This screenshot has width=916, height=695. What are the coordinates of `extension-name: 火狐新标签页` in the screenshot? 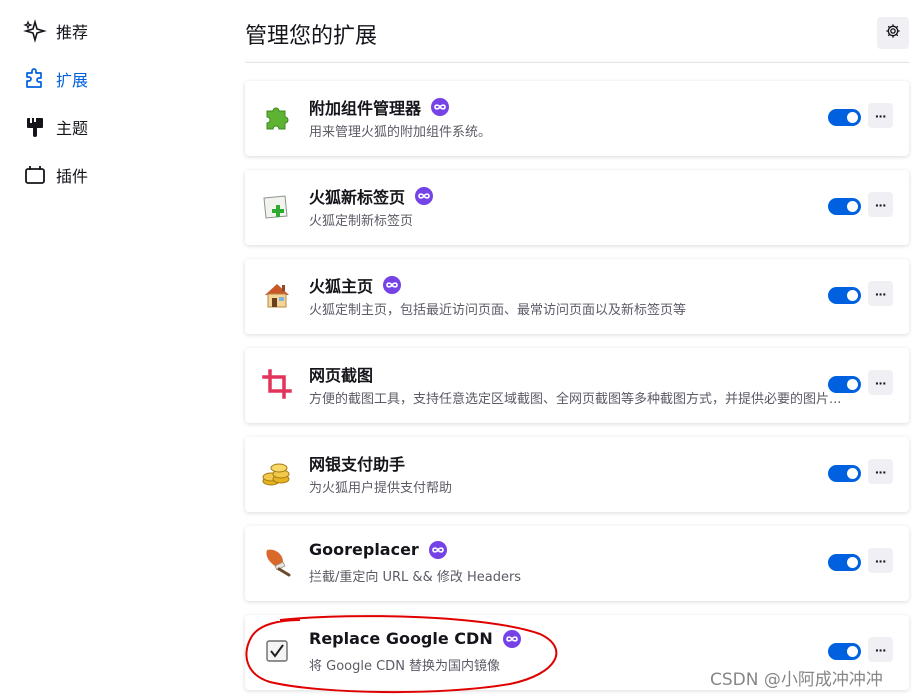 It's located at (371, 196).